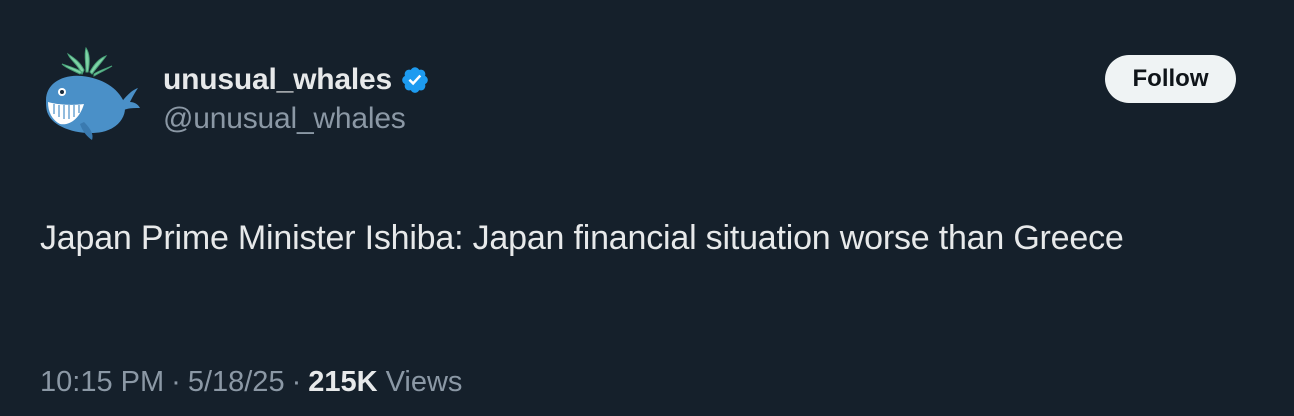  Describe the element at coordinates (93, 93) in the screenshot. I see `whale-icon` at that location.